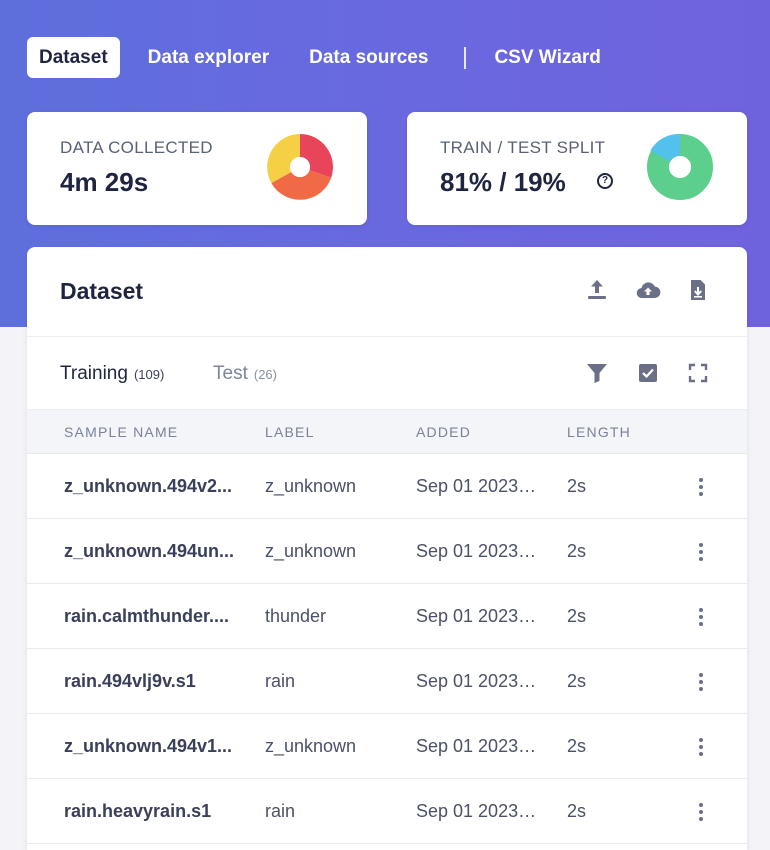 The height and width of the screenshot is (850, 770). I want to click on dataset-card-header: Dataset, so click(387, 292).